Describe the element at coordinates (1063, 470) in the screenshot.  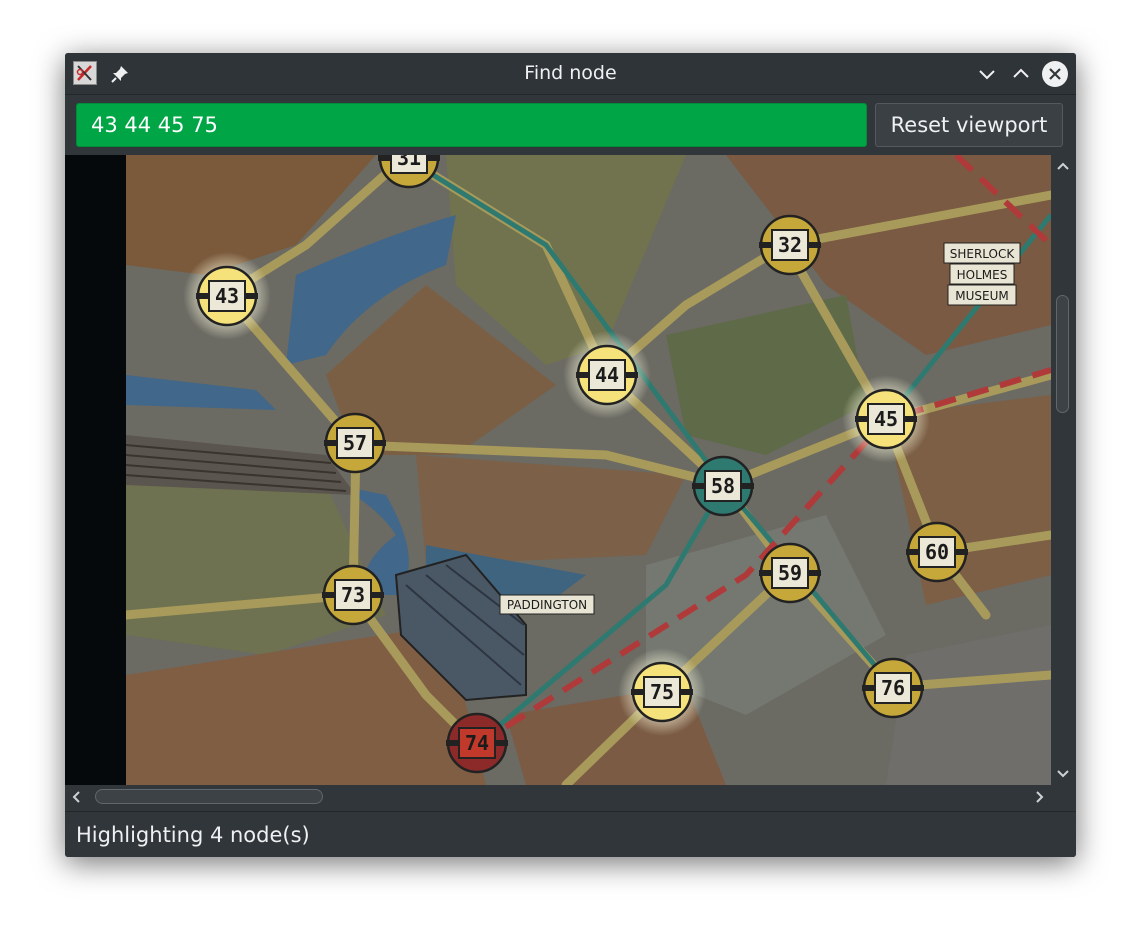
I see `vertical-scrollbar` at that location.